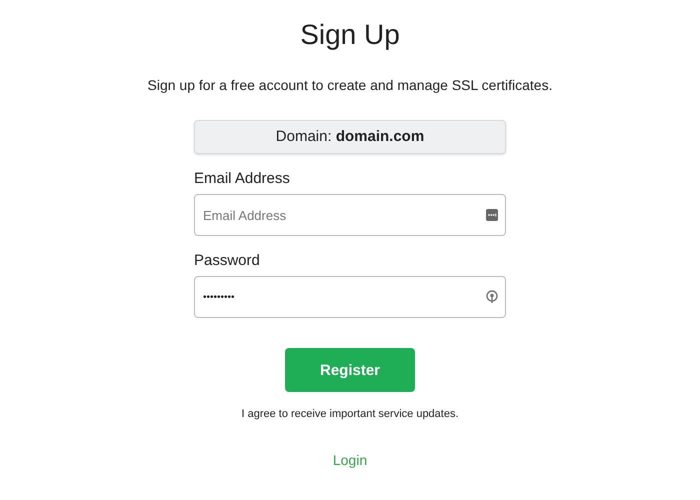  I want to click on subtitle: Sign up for a free account to create and manage SSL certificates., so click(350, 85).